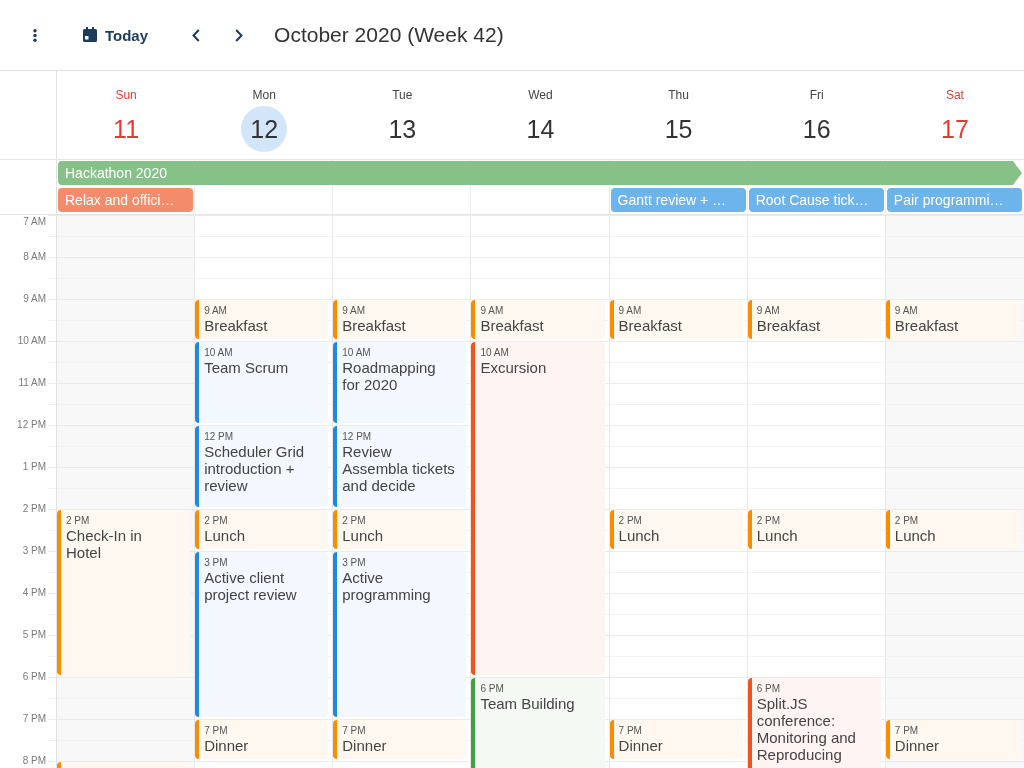  Describe the element at coordinates (389, 35) in the screenshot. I see `period-title: October 2020 (Week 42)` at that location.